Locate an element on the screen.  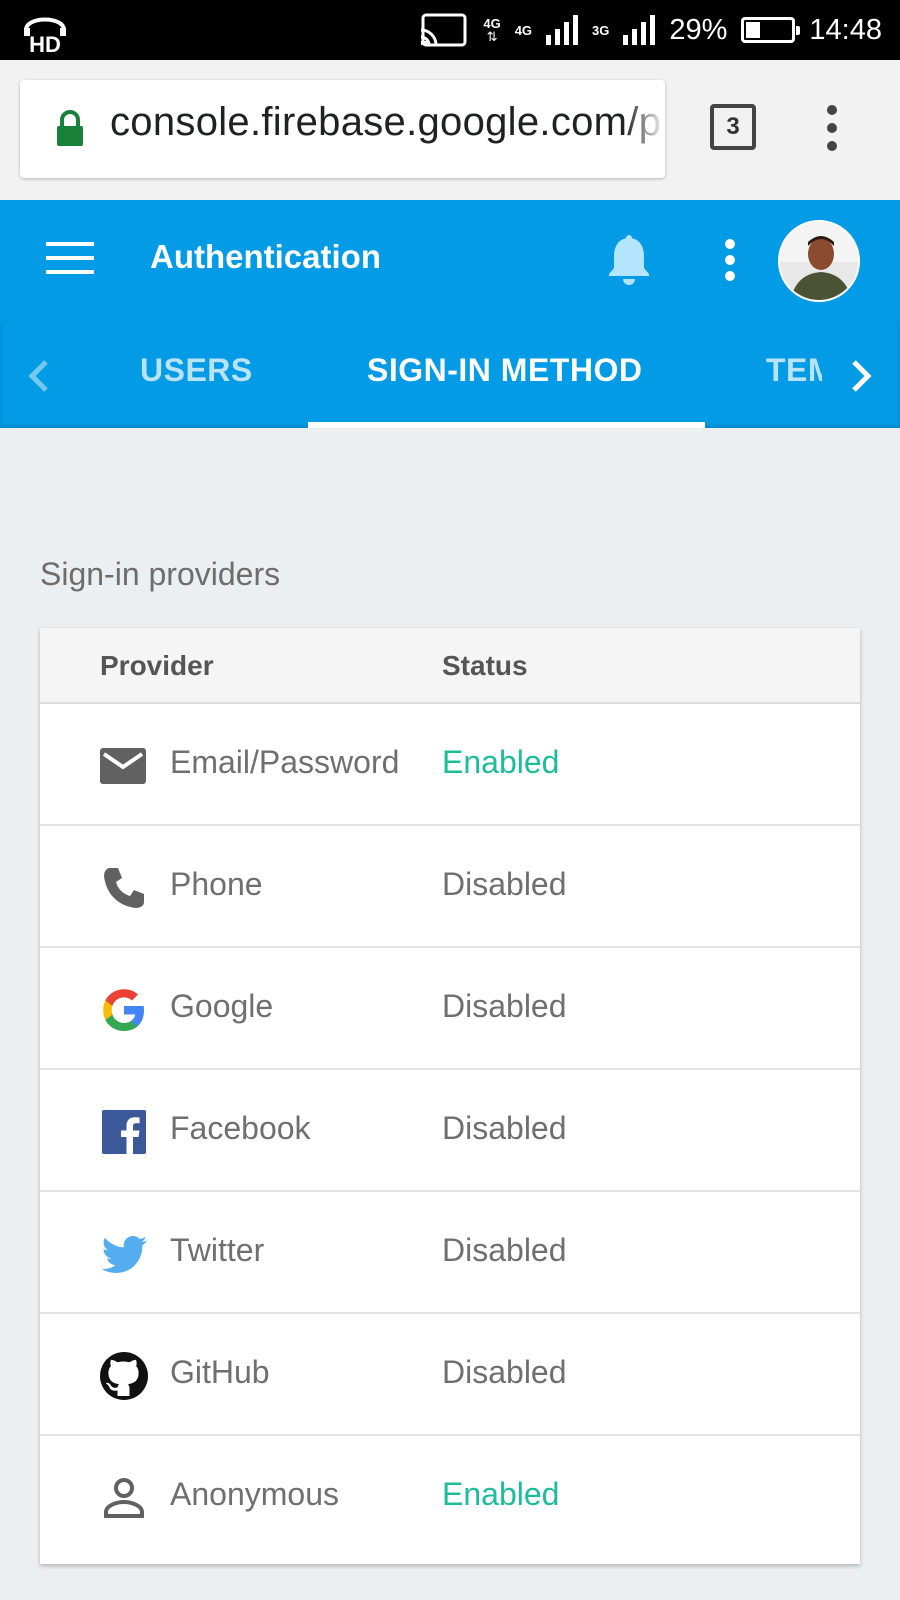
clock: 14:48 is located at coordinates (845, 29).